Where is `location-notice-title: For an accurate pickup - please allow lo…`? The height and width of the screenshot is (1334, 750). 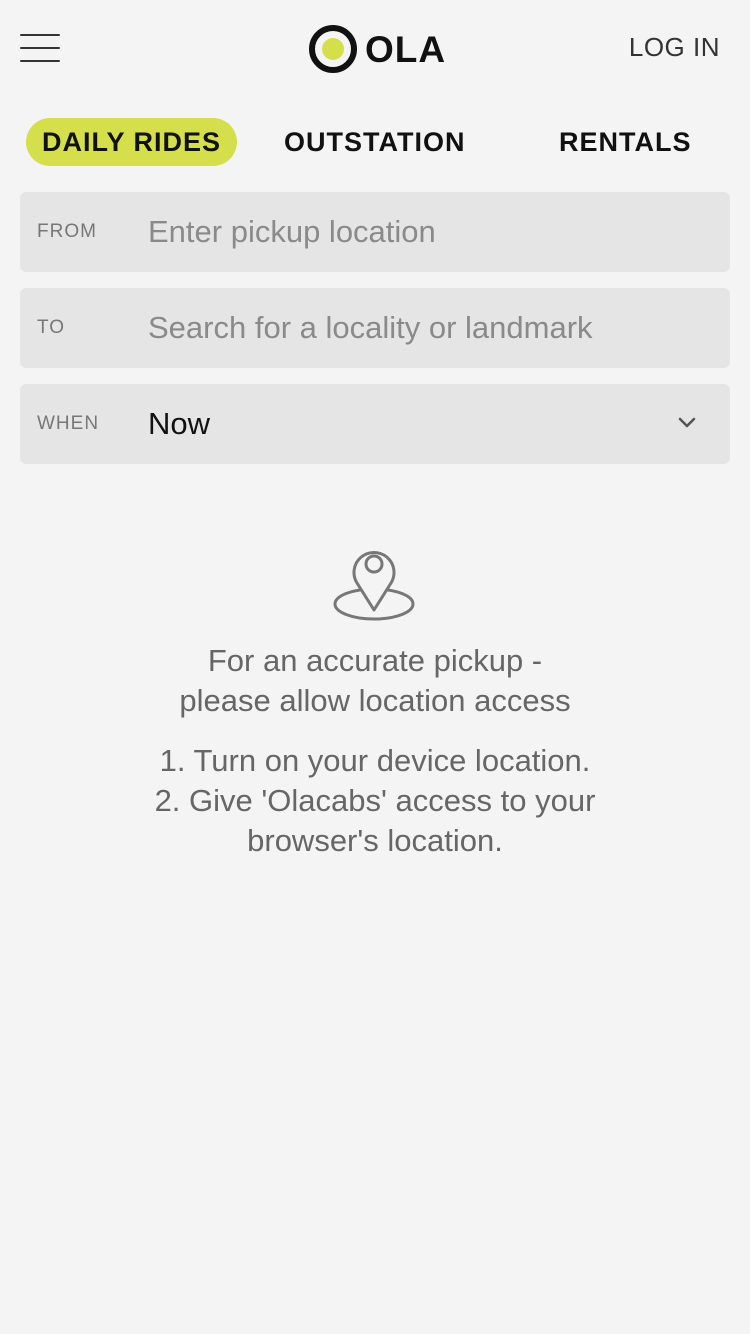
location-notice-title: For an accurate pickup - please allow lo… is located at coordinates (375, 681).